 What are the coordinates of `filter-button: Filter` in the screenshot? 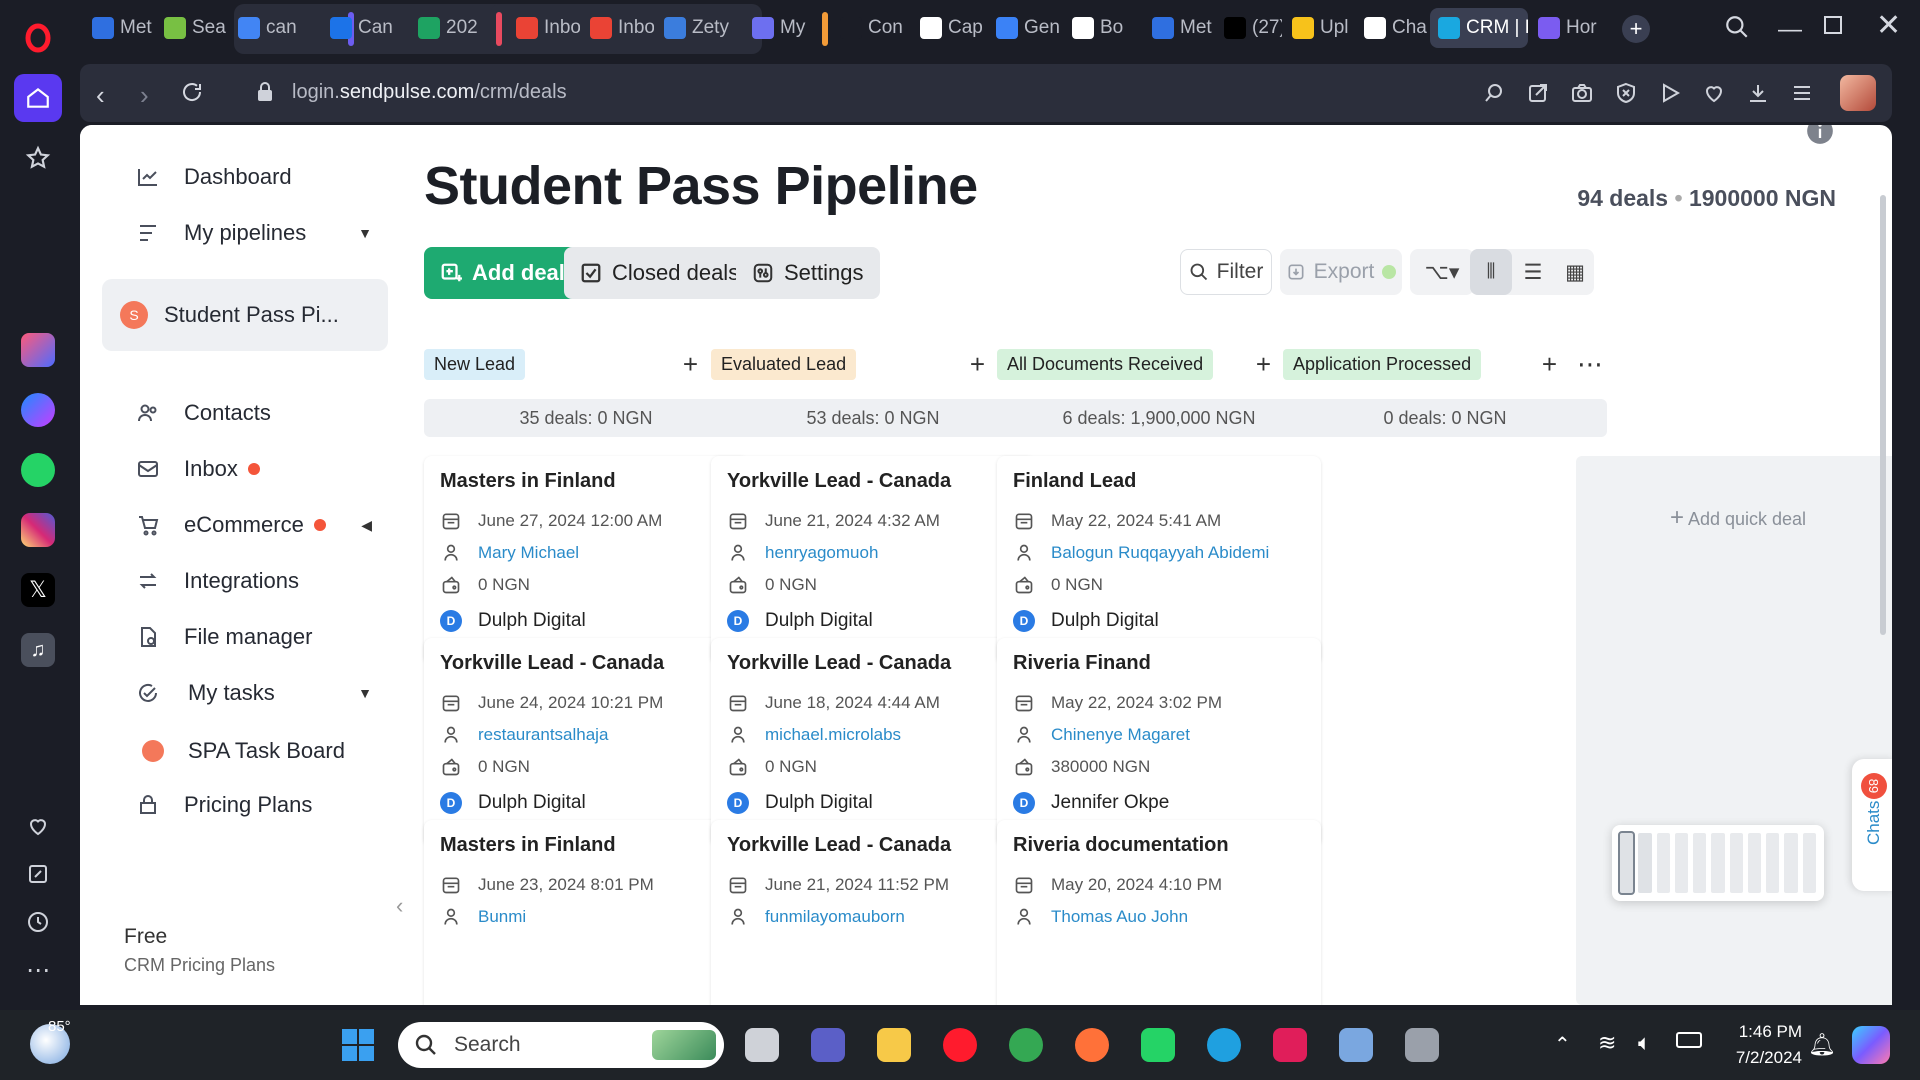 It's located at (1226, 272).